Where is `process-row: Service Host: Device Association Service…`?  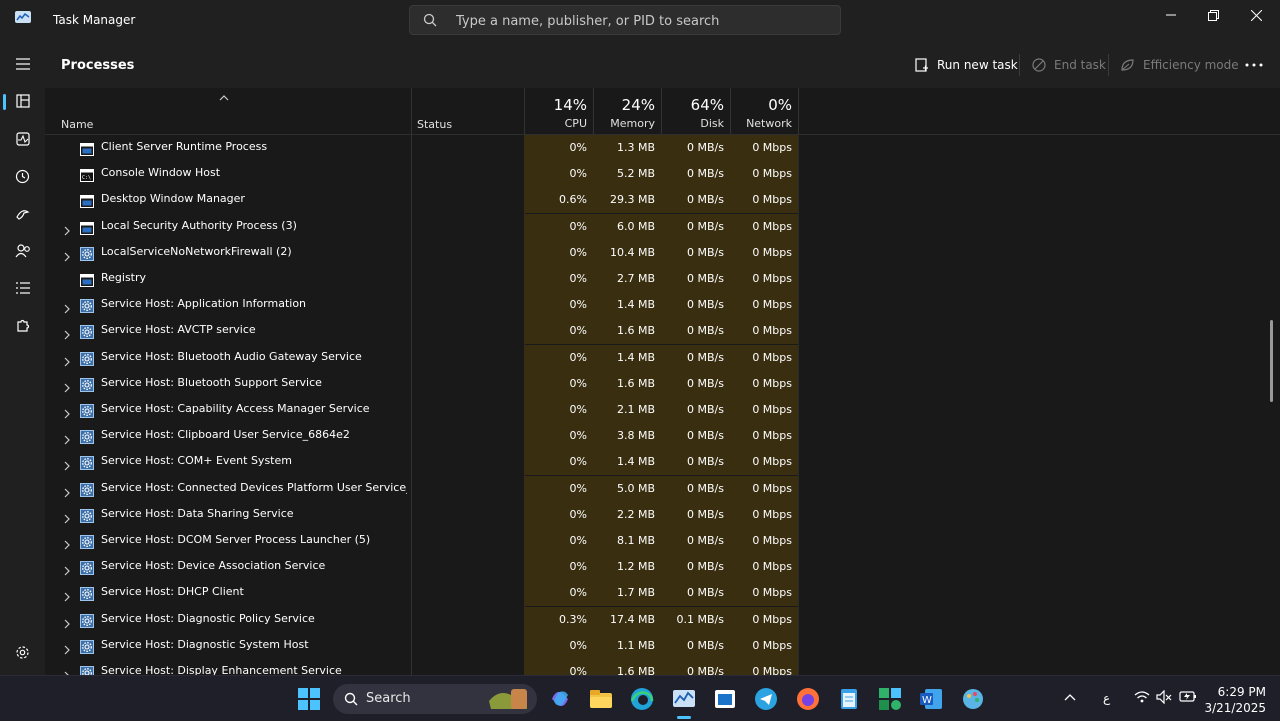 process-row: Service Host: Device Association Service… is located at coordinates (421, 567).